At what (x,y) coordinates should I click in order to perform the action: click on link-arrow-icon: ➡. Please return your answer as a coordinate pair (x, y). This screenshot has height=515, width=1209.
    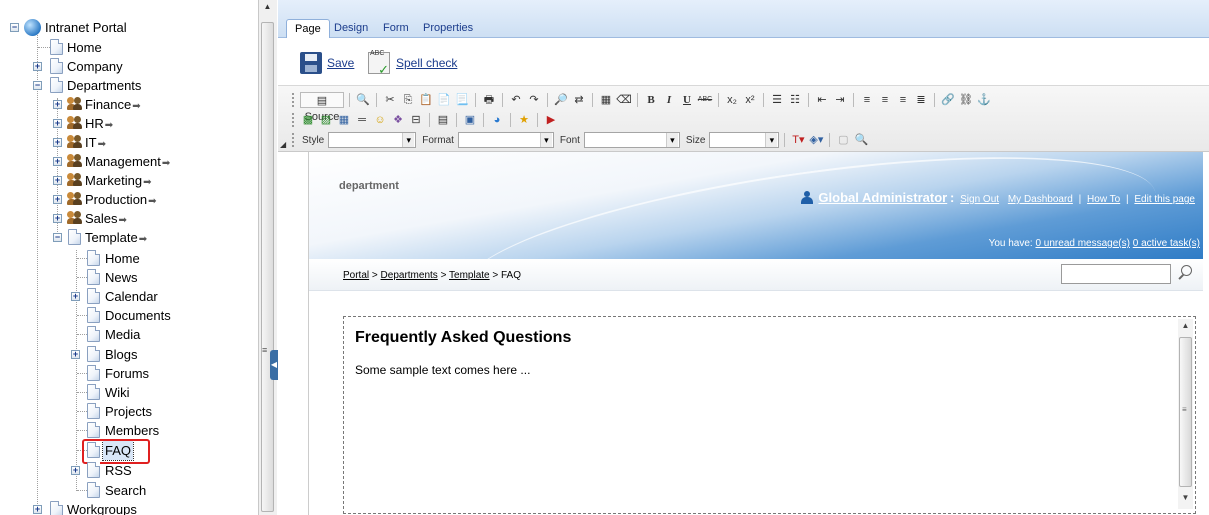
    Looking at the image, I should click on (109, 125).